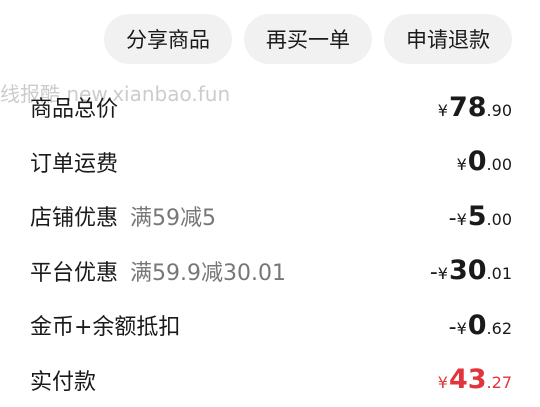 The height and width of the screenshot is (407, 540). What do you see at coordinates (480, 325) in the screenshot?
I see `row-amount: -¥0.62` at bounding box center [480, 325].